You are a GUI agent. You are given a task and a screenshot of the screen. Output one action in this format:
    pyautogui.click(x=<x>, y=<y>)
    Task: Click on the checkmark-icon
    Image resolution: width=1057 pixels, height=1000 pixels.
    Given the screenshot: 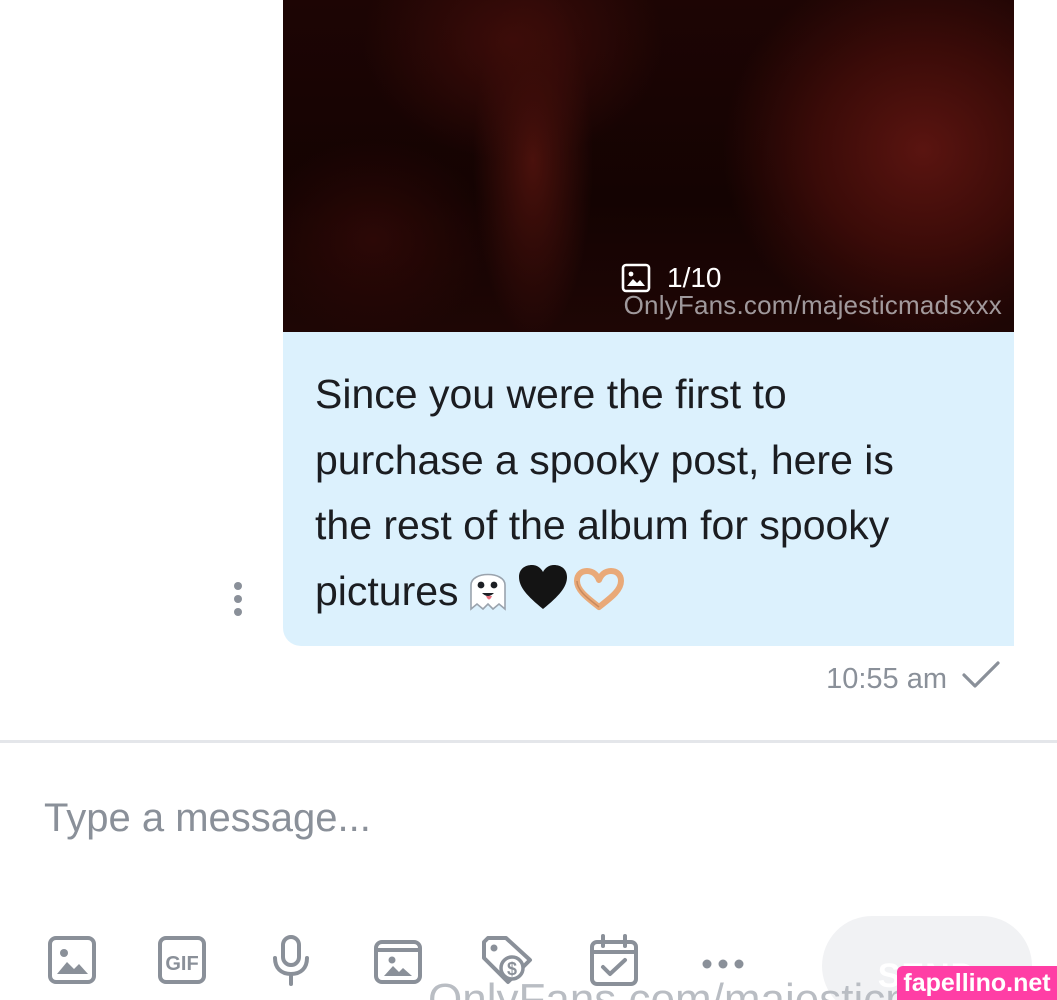 What is the action you would take?
    pyautogui.click(x=981, y=679)
    